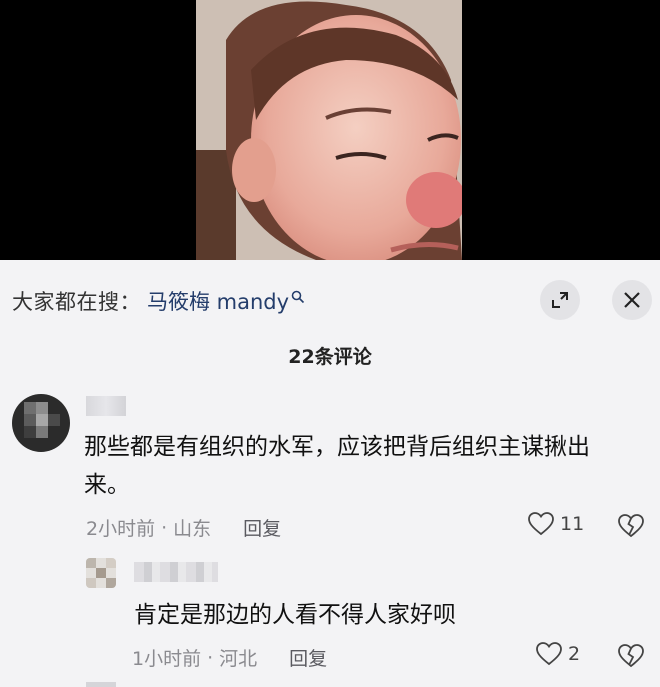 This screenshot has height=687, width=660. What do you see at coordinates (121, 529) in the screenshot?
I see `comment-time: 2小时前` at bounding box center [121, 529].